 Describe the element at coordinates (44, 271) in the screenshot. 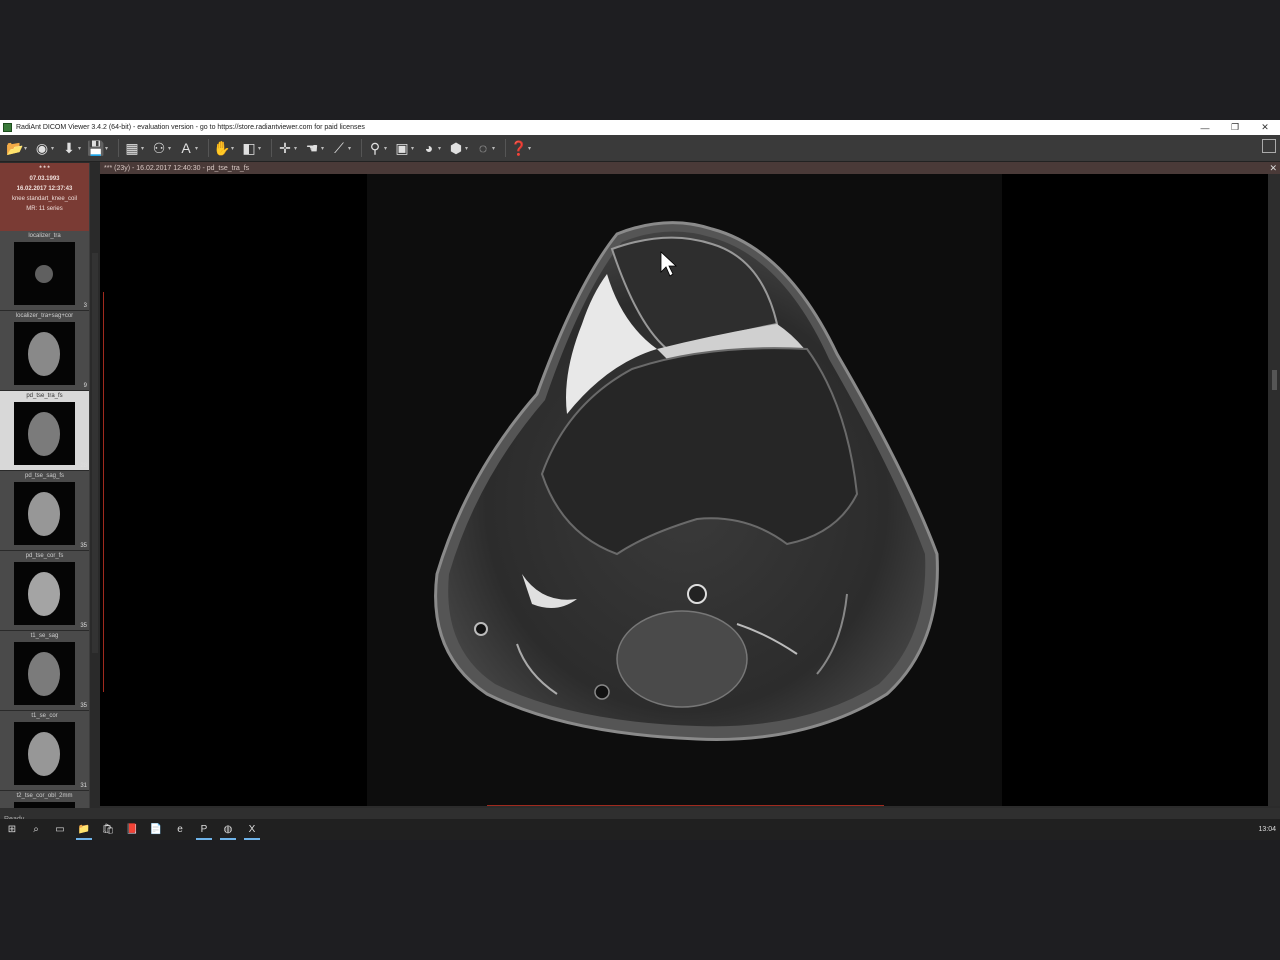

I see `series-item: localizer_tra 3` at that location.